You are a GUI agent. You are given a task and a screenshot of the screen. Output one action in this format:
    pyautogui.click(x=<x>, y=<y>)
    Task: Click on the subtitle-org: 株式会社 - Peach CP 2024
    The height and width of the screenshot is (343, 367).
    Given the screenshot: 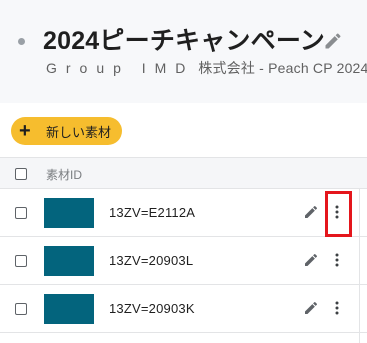 What is the action you would take?
    pyautogui.click(x=282, y=68)
    